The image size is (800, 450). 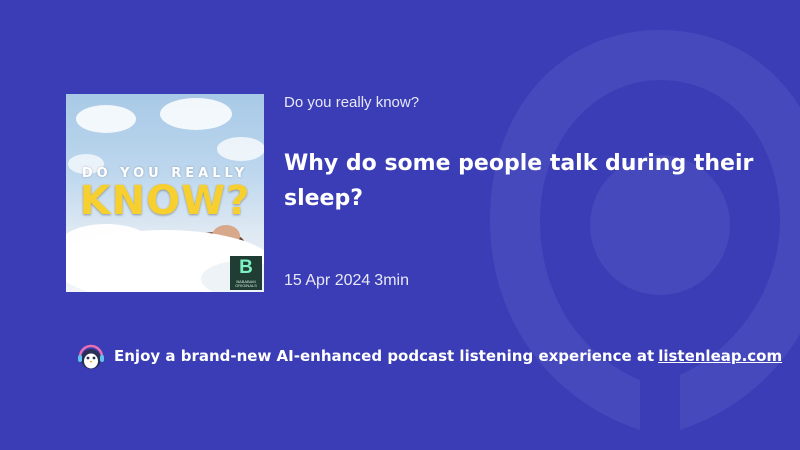 What do you see at coordinates (91, 356) in the screenshot?
I see `penguin-headphones-icon` at bounding box center [91, 356].